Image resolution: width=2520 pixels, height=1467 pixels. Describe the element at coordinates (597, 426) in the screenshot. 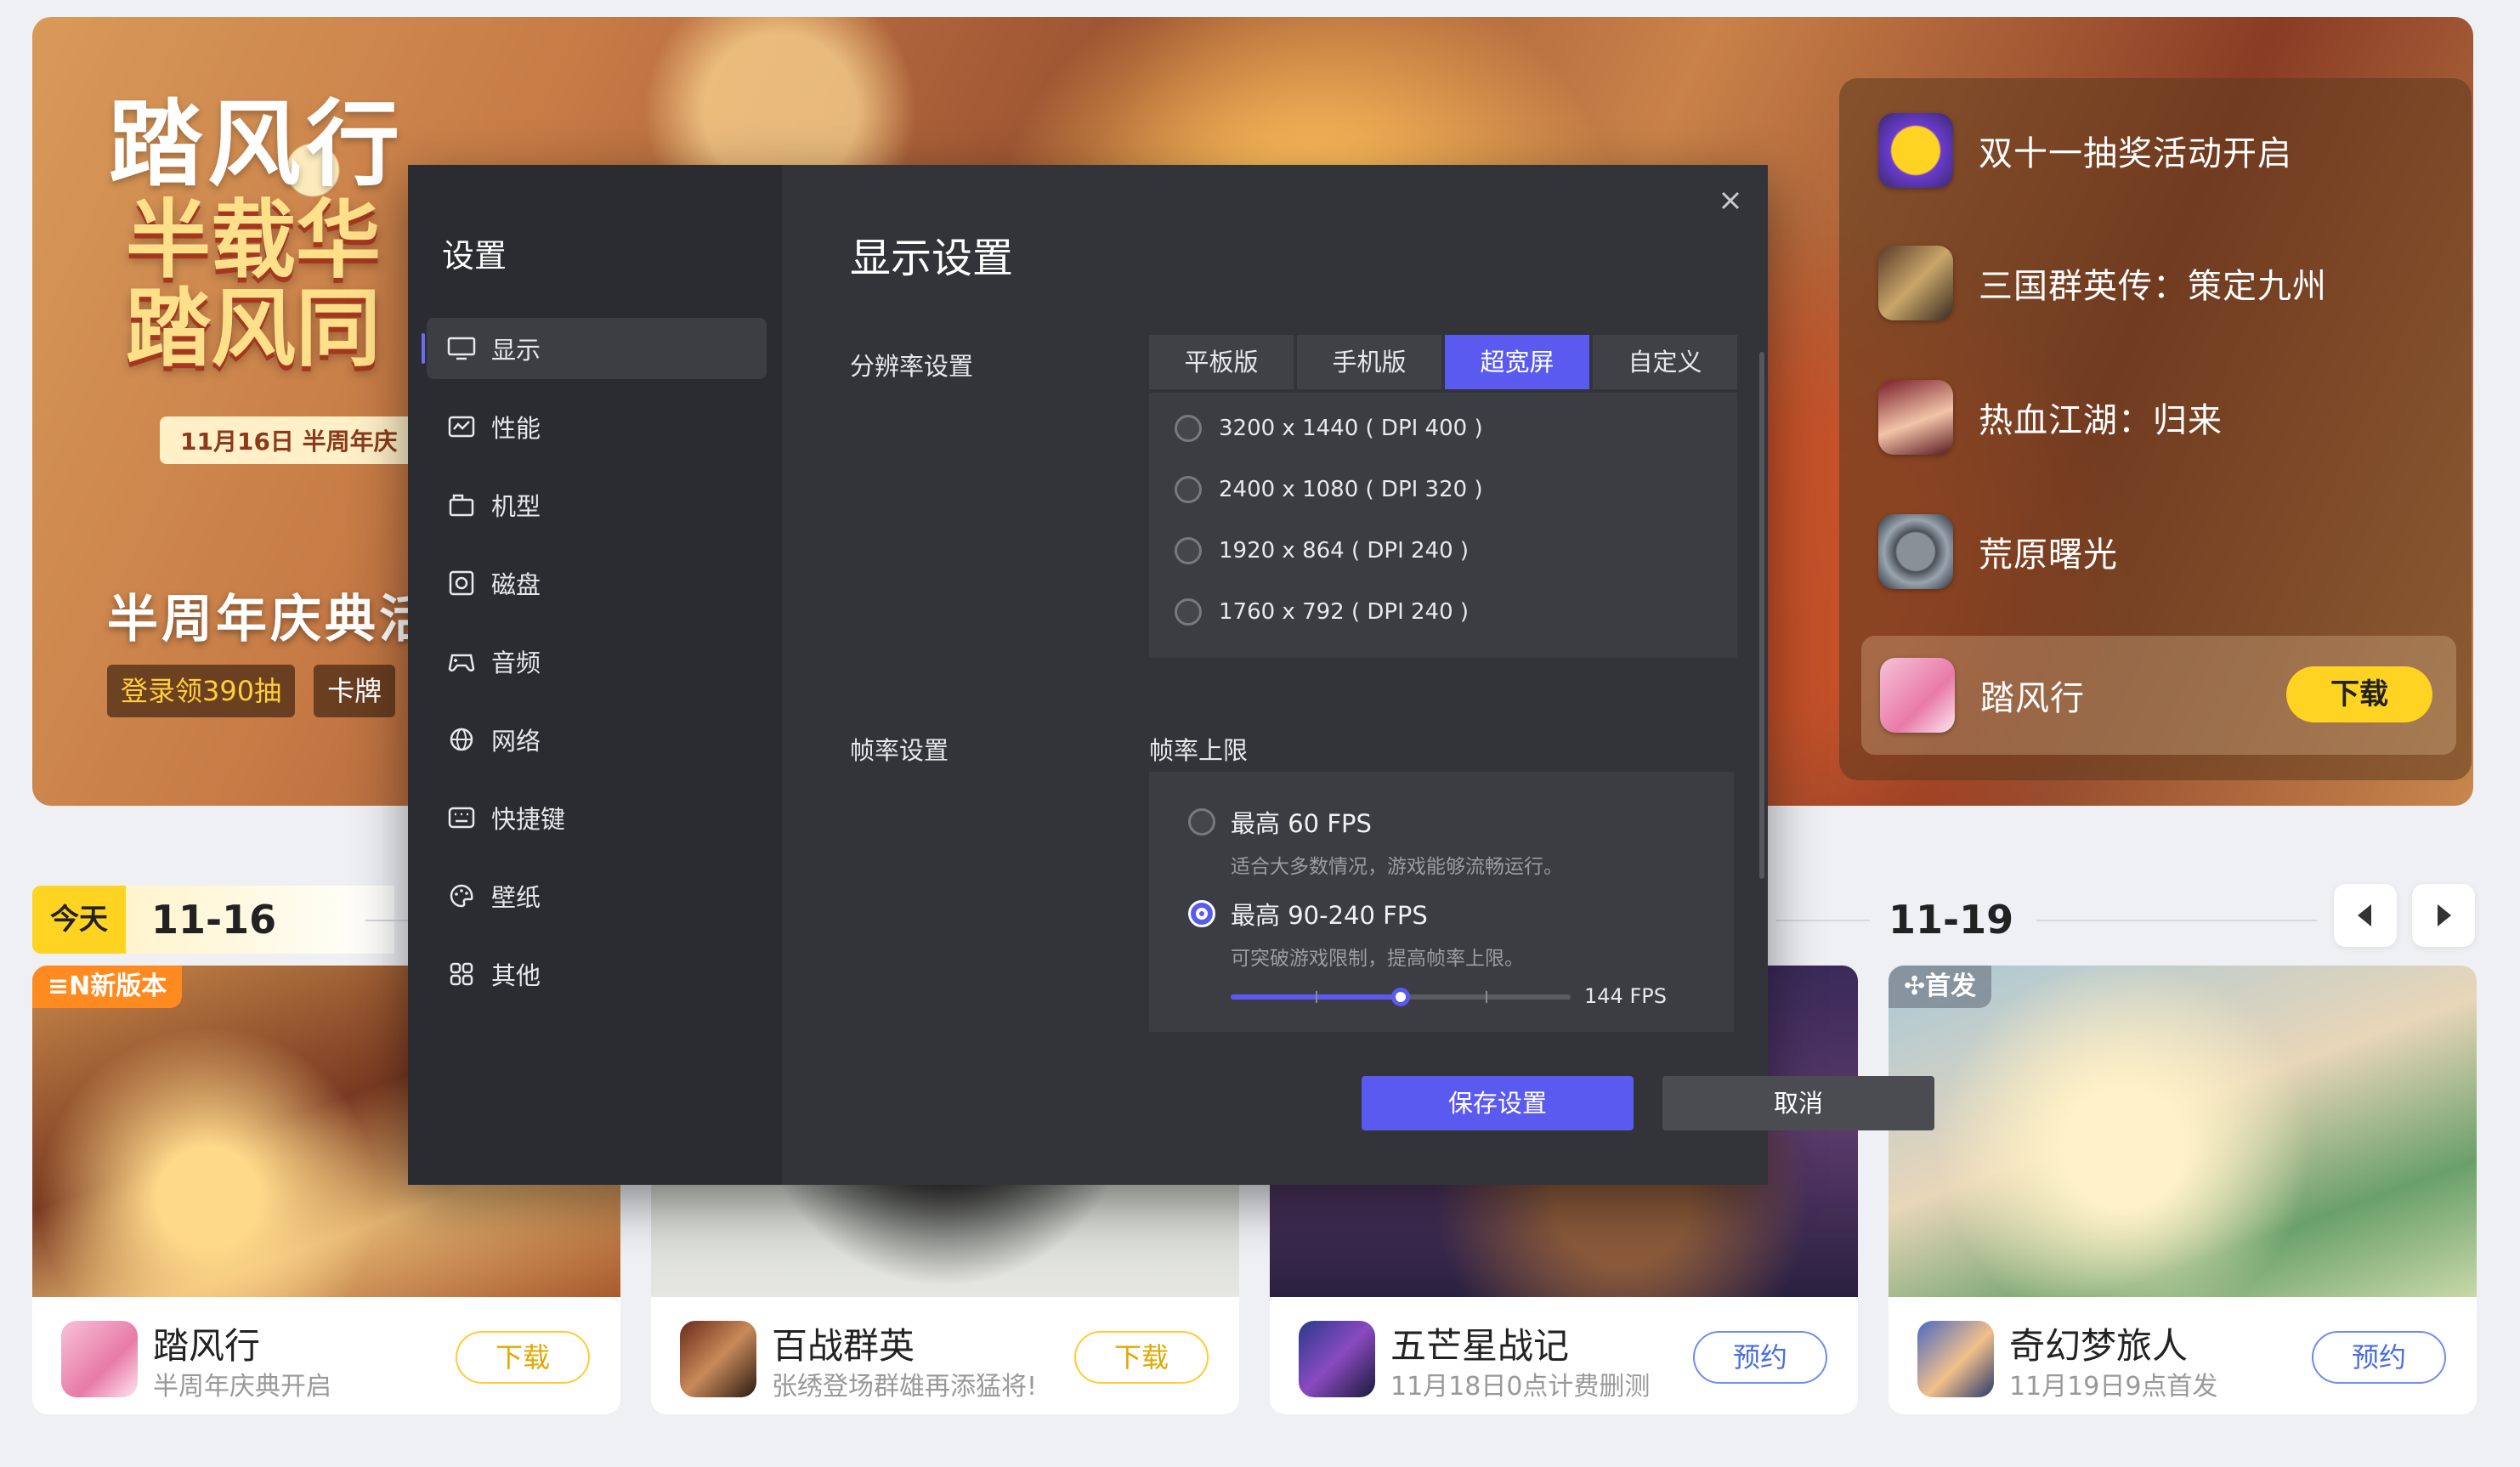

I see `menu-item-performance: 性能` at that location.